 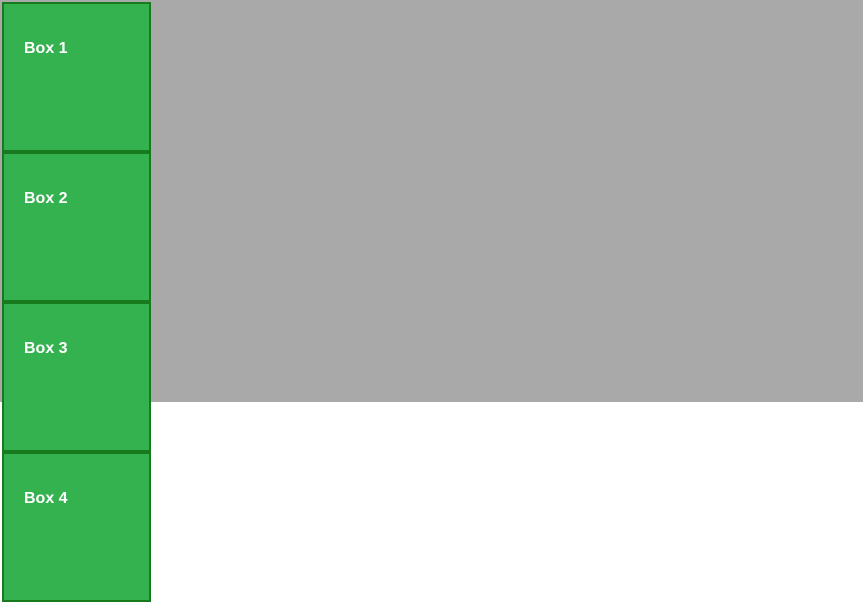 What do you see at coordinates (76, 377) in the screenshot?
I see `box-3: Box 3` at bounding box center [76, 377].